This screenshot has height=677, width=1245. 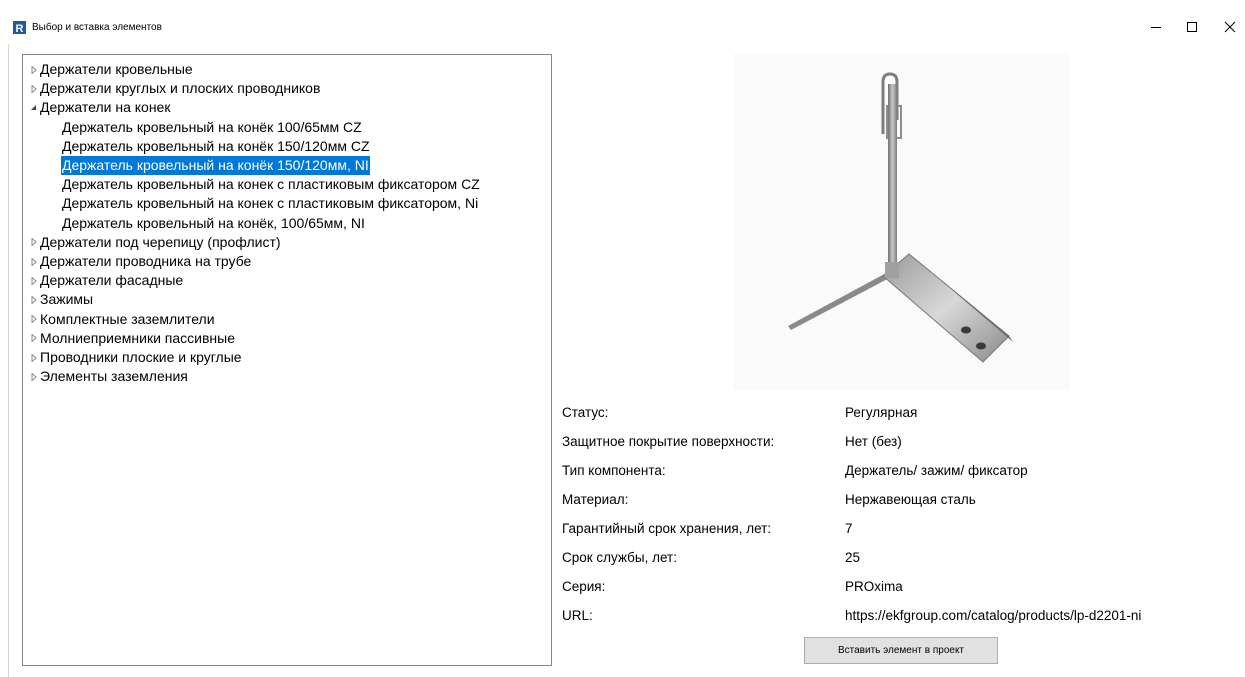 I want to click on tree-item-label: Держатели под черепицу (профлист), so click(x=160, y=241).